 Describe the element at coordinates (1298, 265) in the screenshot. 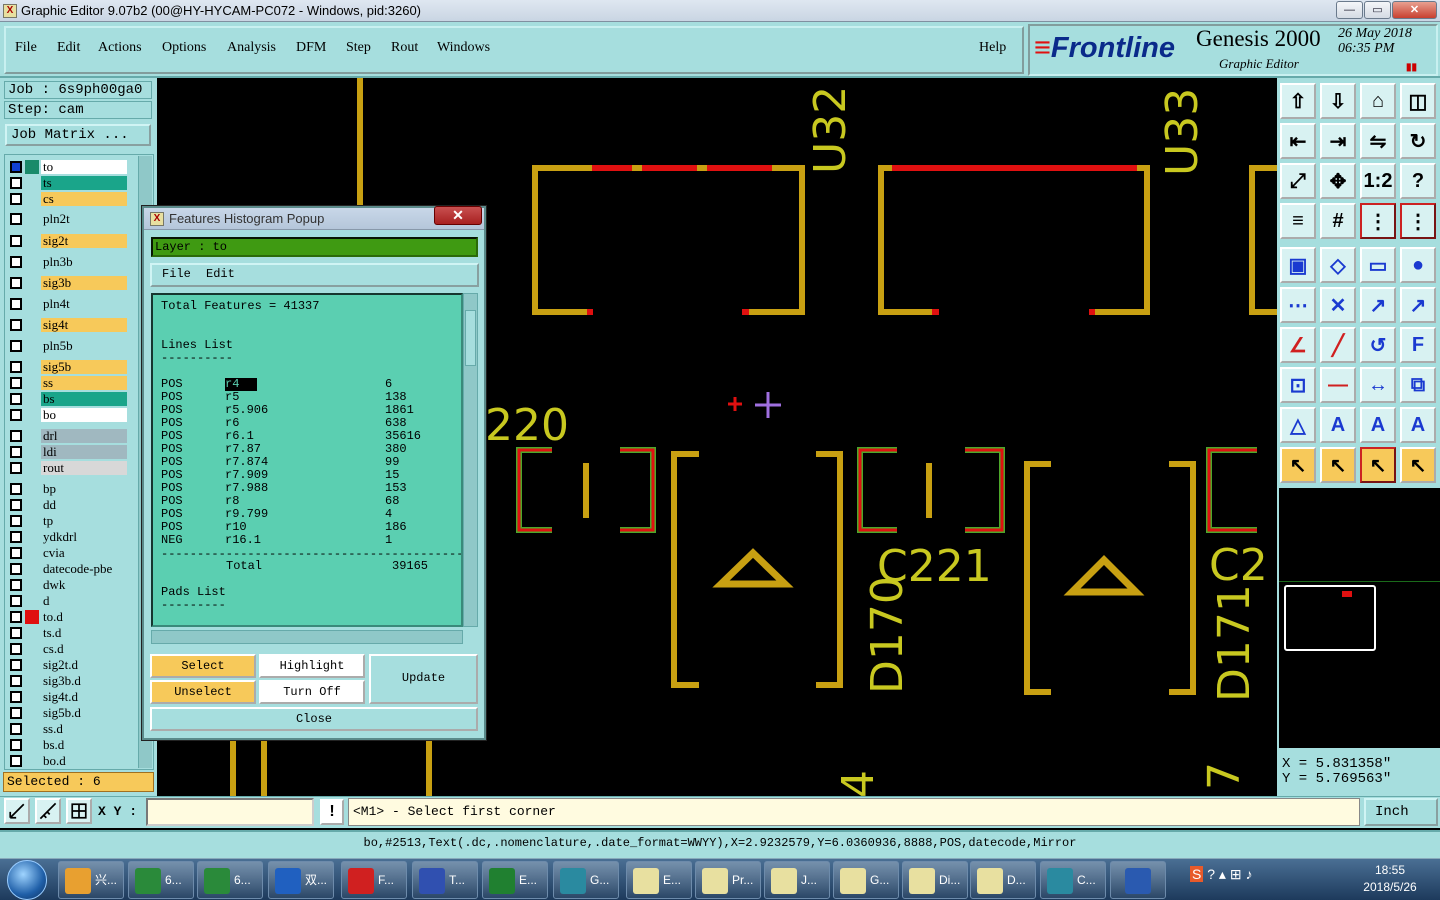

I see `pad-icon: ▣` at that location.